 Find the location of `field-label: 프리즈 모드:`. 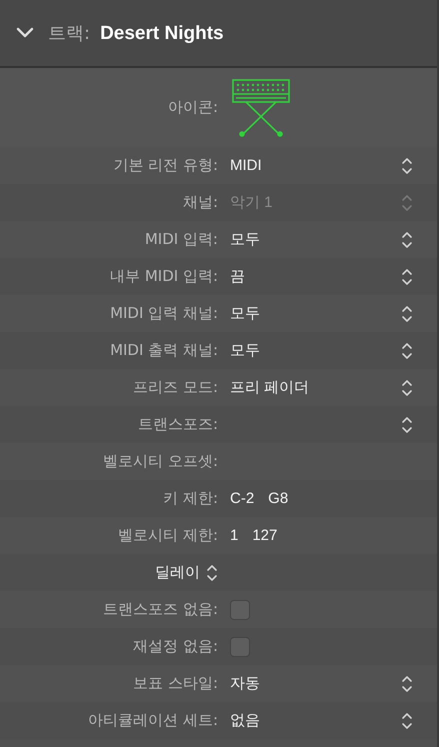

field-label: 프리즈 모드: is located at coordinates (175, 387).